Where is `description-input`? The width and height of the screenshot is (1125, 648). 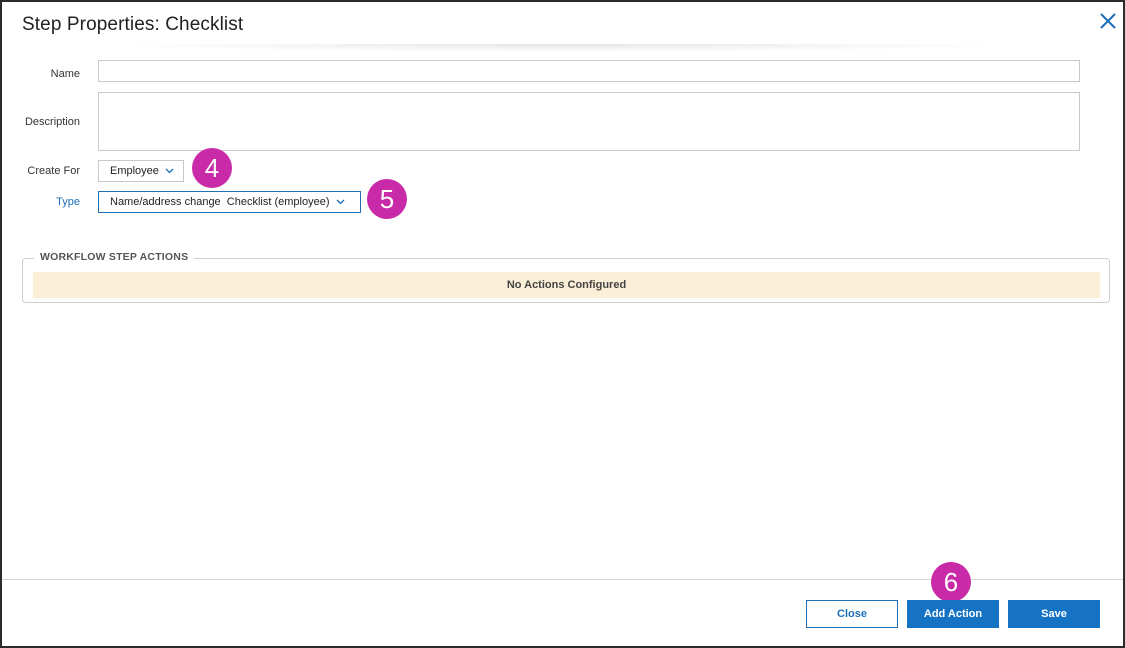
description-input is located at coordinates (589, 121).